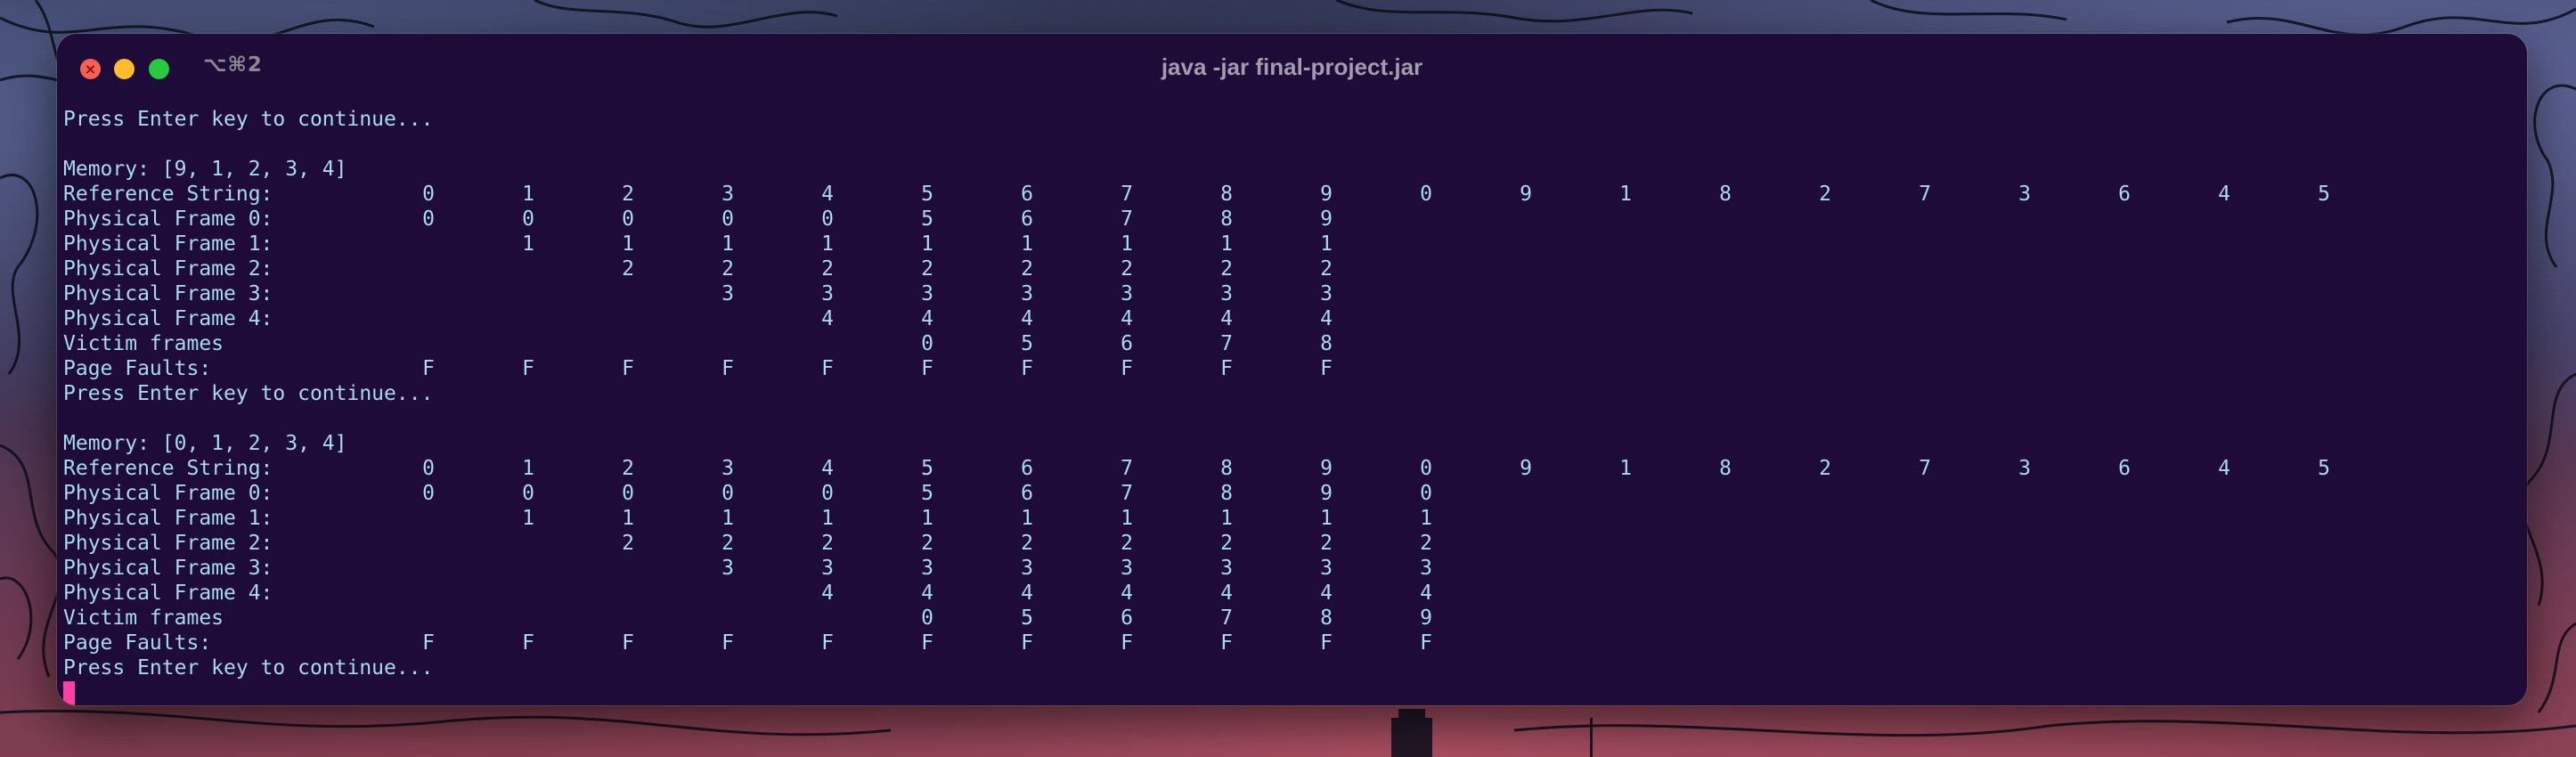 The height and width of the screenshot is (757, 2576). I want to click on row-label: Page Faults:, so click(137, 643).